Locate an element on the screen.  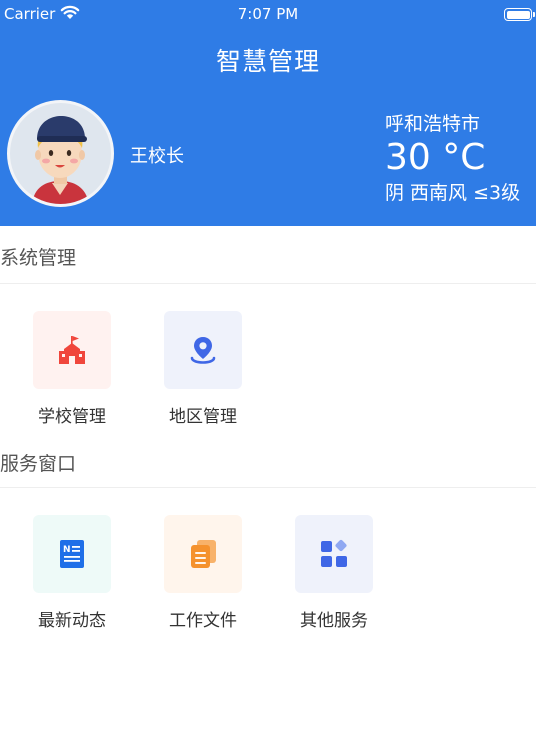
avatar-illustration is located at coordinates (60, 160).